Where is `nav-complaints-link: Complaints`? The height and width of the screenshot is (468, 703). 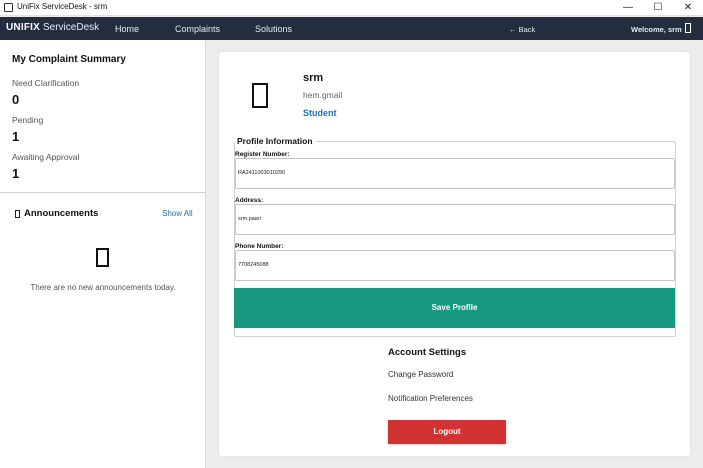
nav-complaints-link: Complaints is located at coordinates (197, 29).